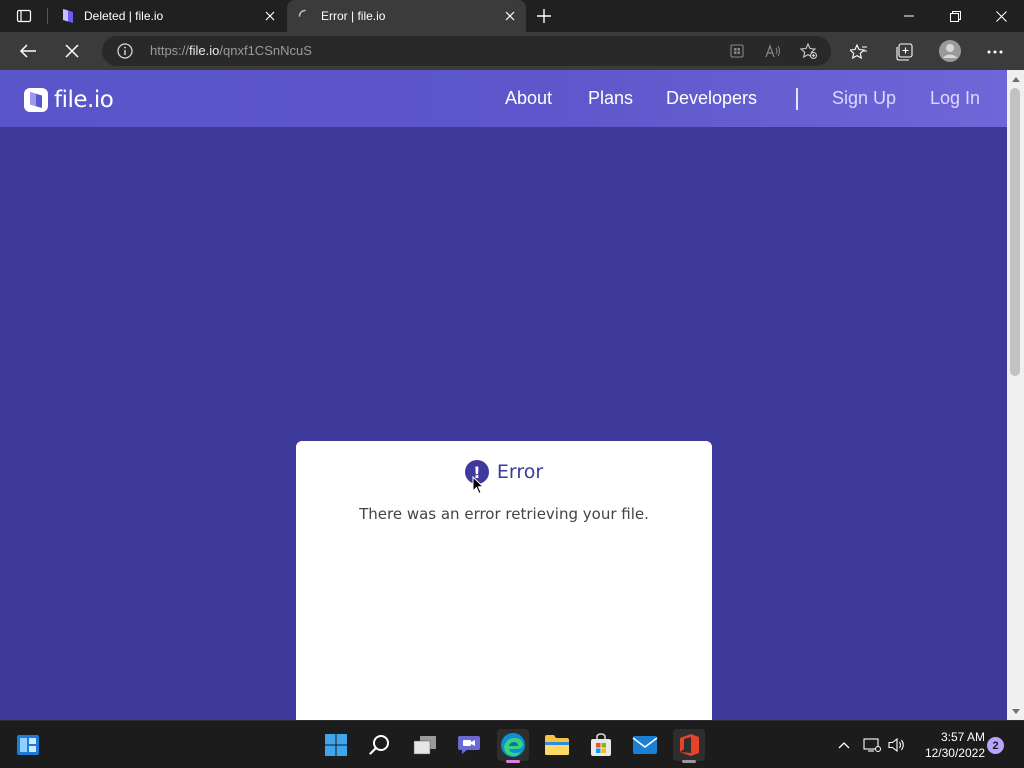  What do you see at coordinates (711, 98) in the screenshot?
I see `nav-developers: Developers` at bounding box center [711, 98].